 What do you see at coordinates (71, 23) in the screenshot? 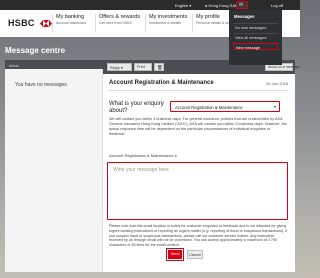
I see `nav-subtitle: Account dashboard` at bounding box center [71, 23].